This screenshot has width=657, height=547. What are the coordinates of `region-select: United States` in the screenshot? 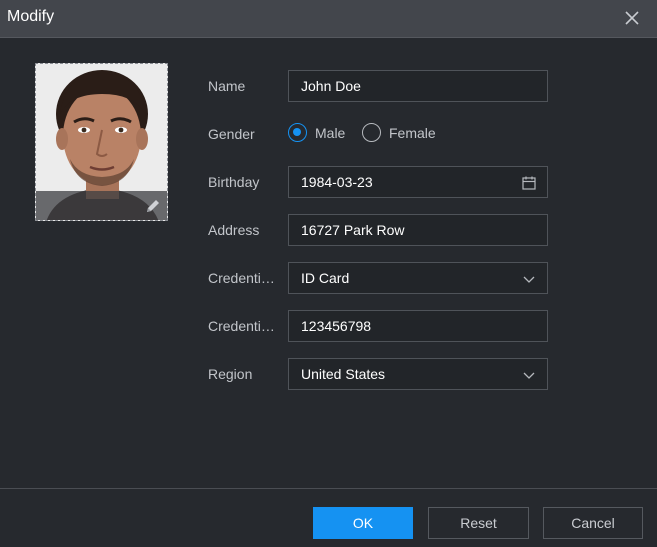 It's located at (418, 374).